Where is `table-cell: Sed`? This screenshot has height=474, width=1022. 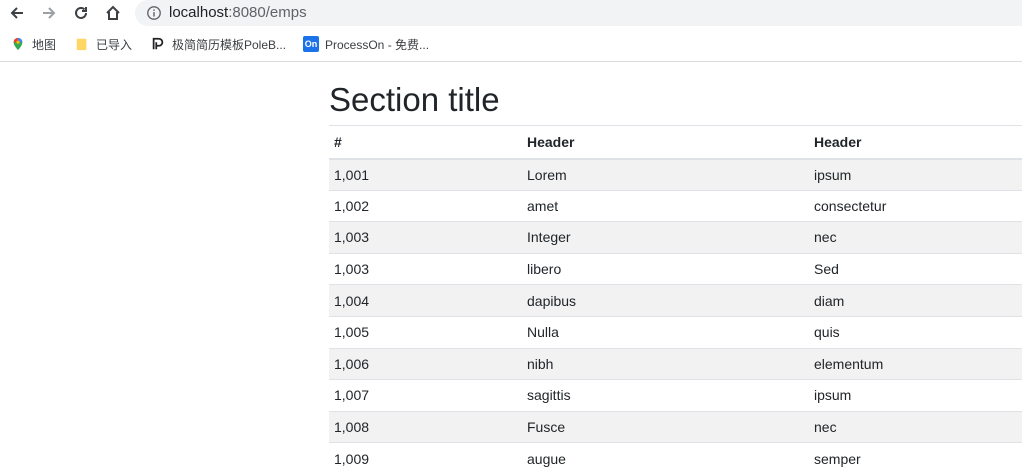 table-cell: Sed is located at coordinates (915, 269).